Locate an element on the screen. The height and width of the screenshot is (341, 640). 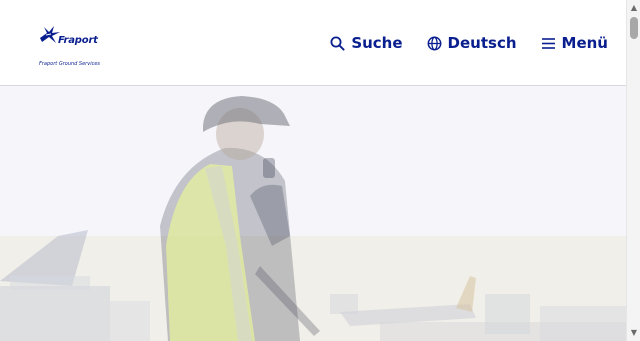
scroll-up-arrow: ▲ is located at coordinates (633, 8).